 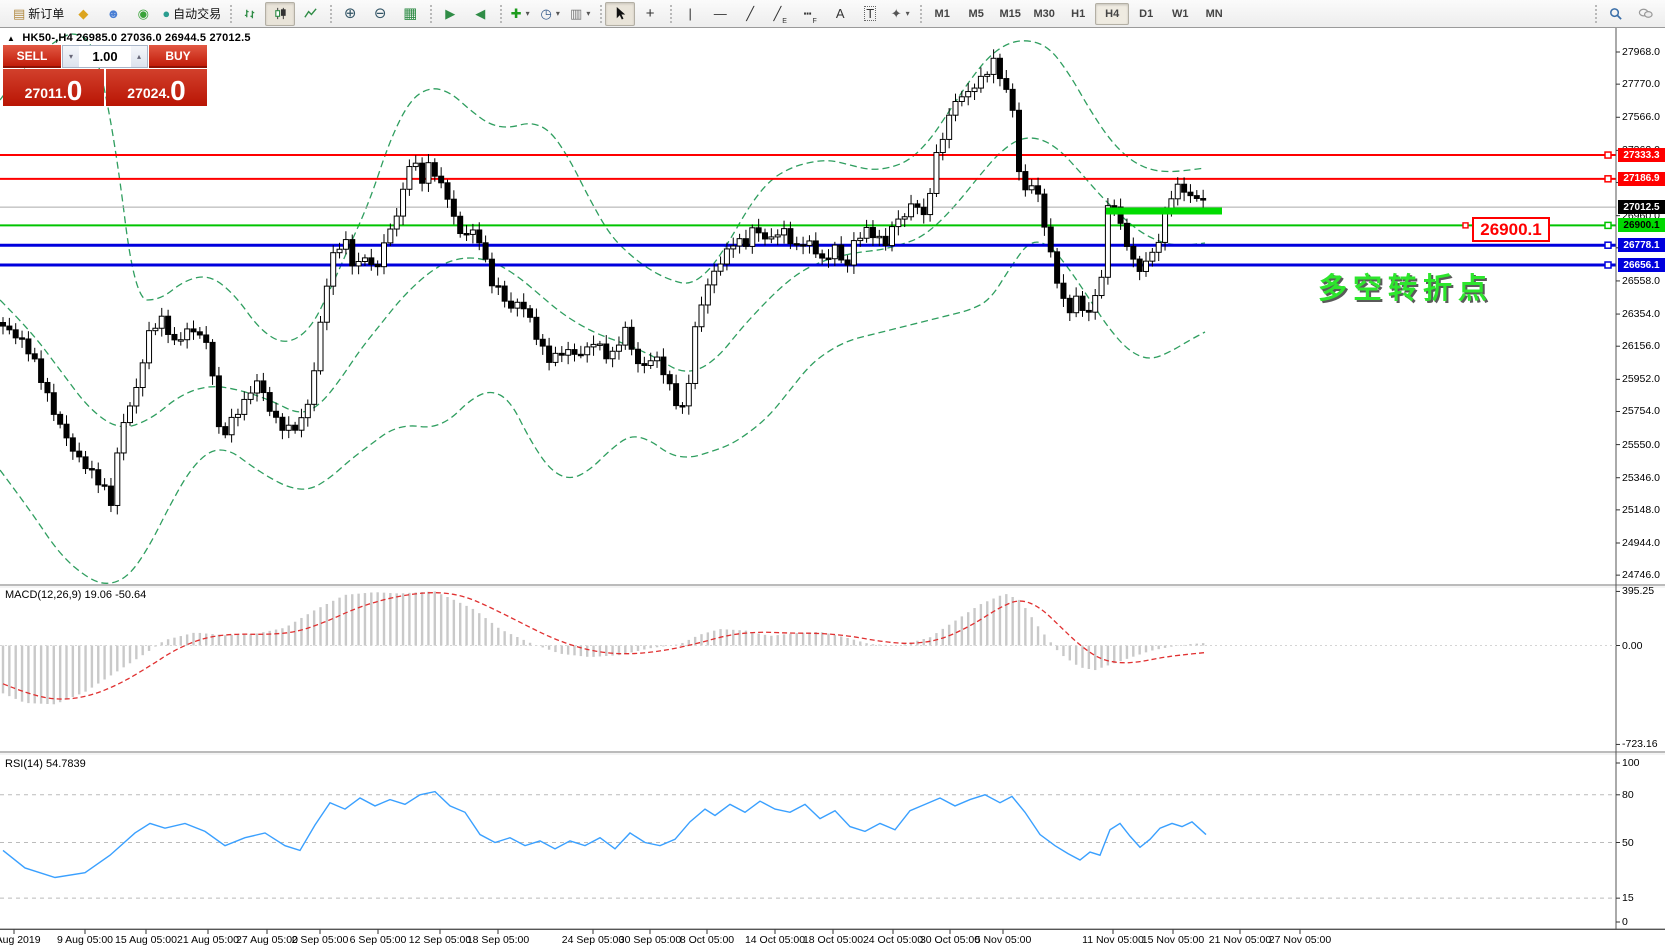 What do you see at coordinates (97, 38) in the screenshot?
I see `ohlc-open: 26985.0` at bounding box center [97, 38].